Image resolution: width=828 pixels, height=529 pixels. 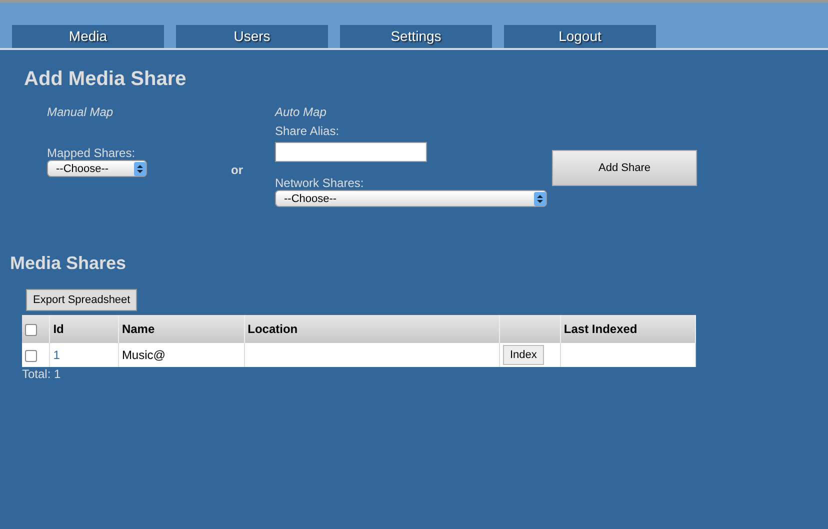 What do you see at coordinates (82, 300) in the screenshot?
I see `export-button: Export Spreadsheet` at bounding box center [82, 300].